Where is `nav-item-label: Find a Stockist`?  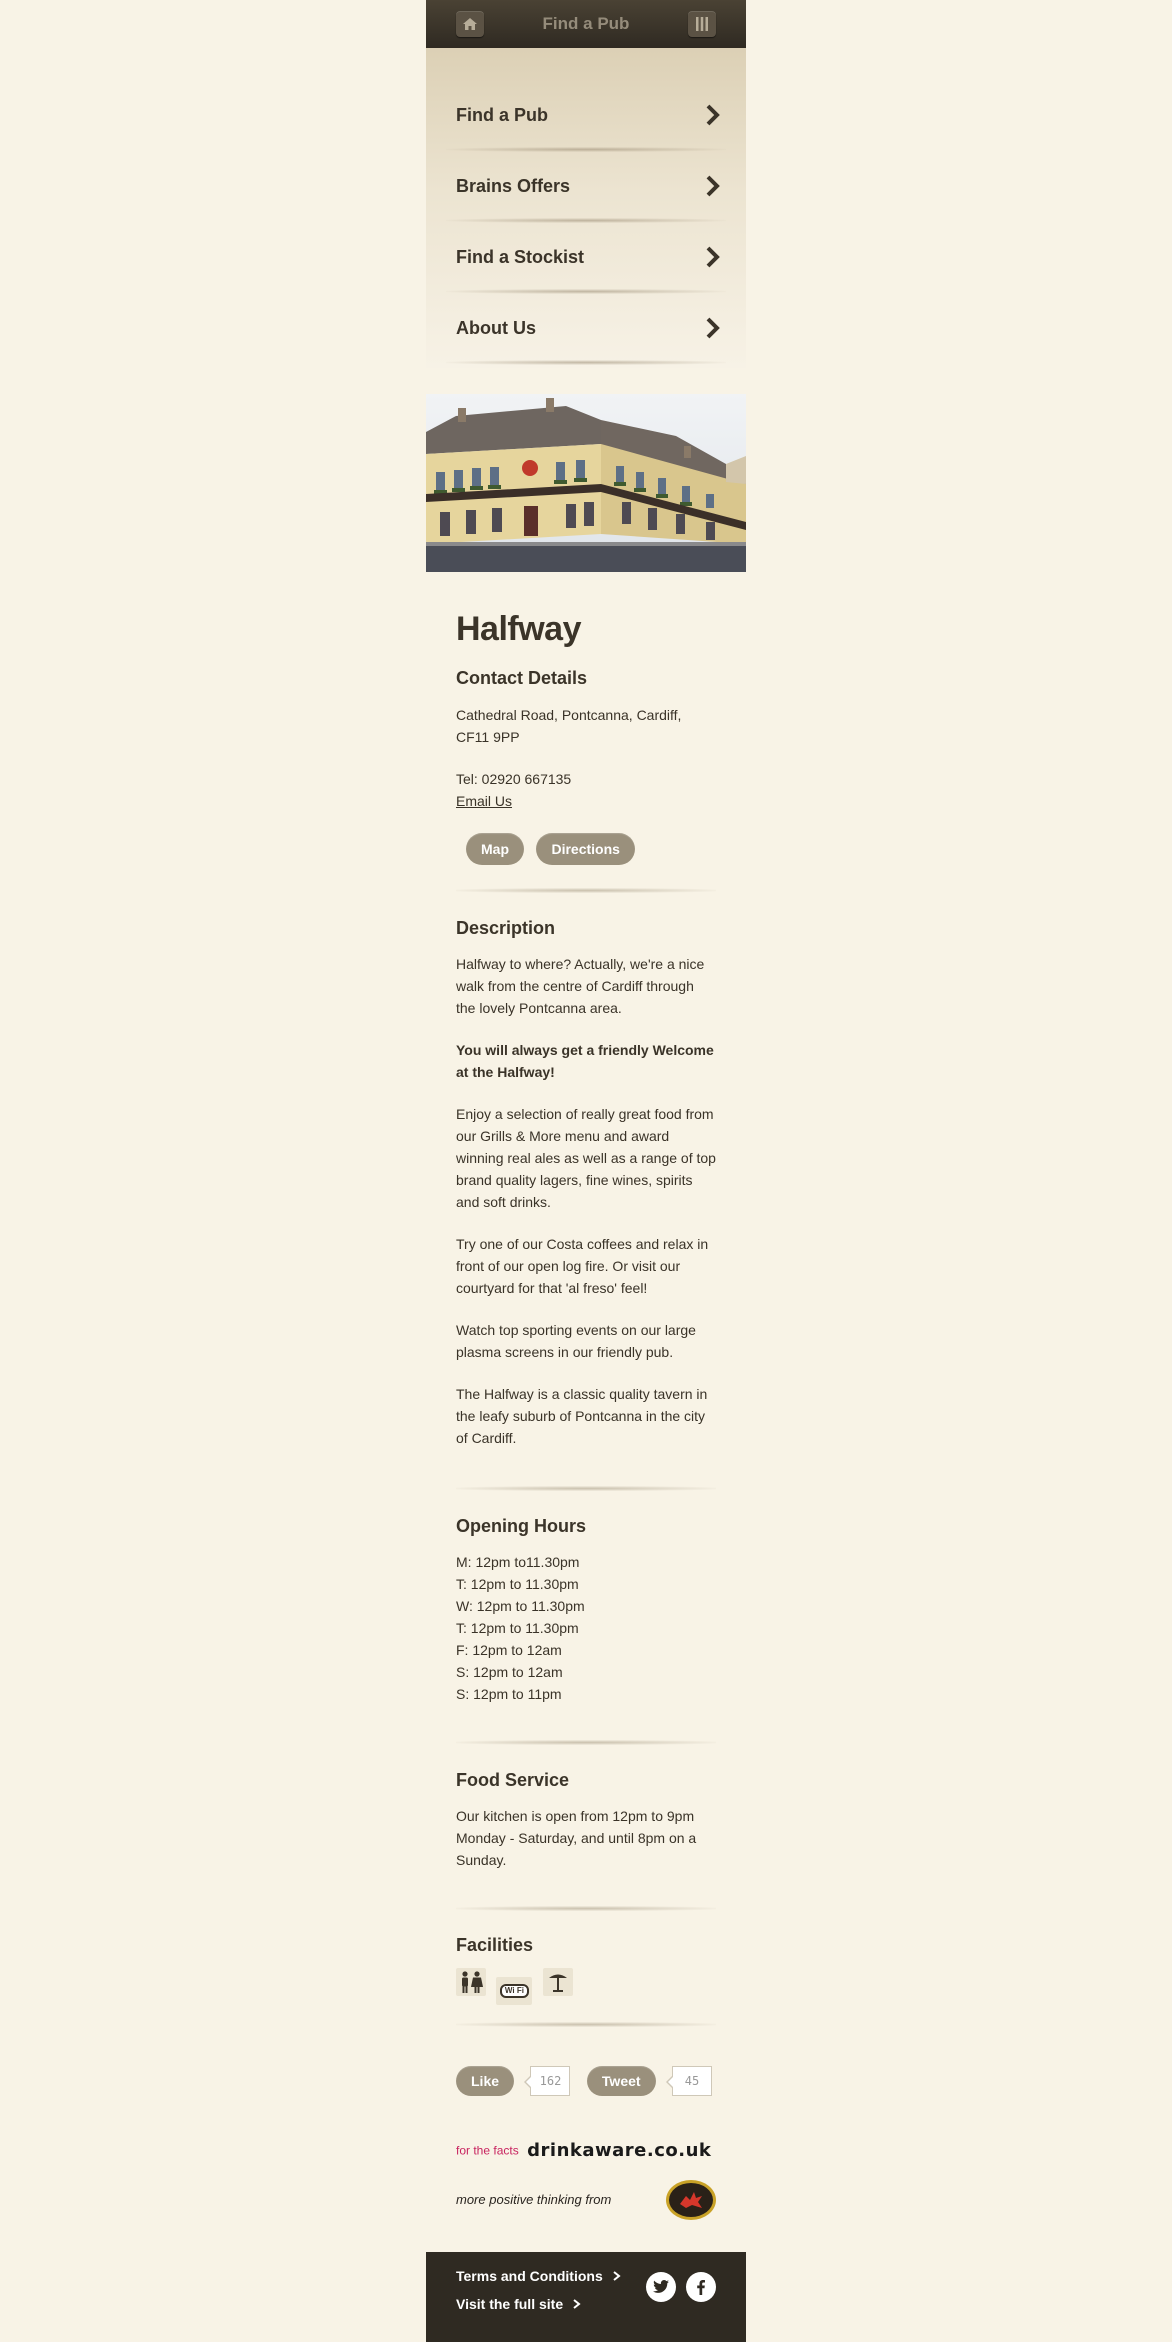
nav-item-label: Find a Stockist is located at coordinates (520, 256).